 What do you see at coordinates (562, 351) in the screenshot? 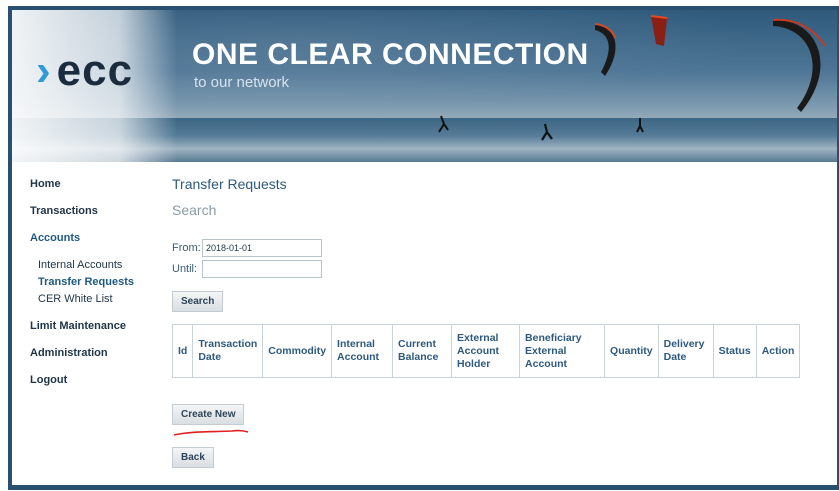
I see `column-header: Beneficiary External Account` at bounding box center [562, 351].